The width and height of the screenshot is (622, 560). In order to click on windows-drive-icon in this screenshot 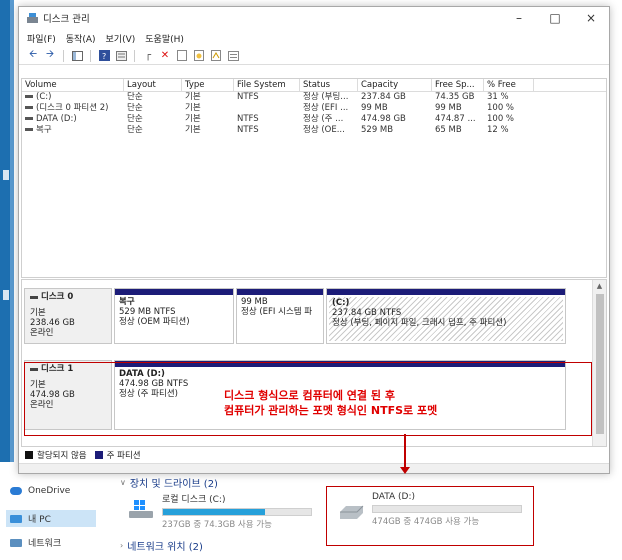, I will do `click(141, 509)`.